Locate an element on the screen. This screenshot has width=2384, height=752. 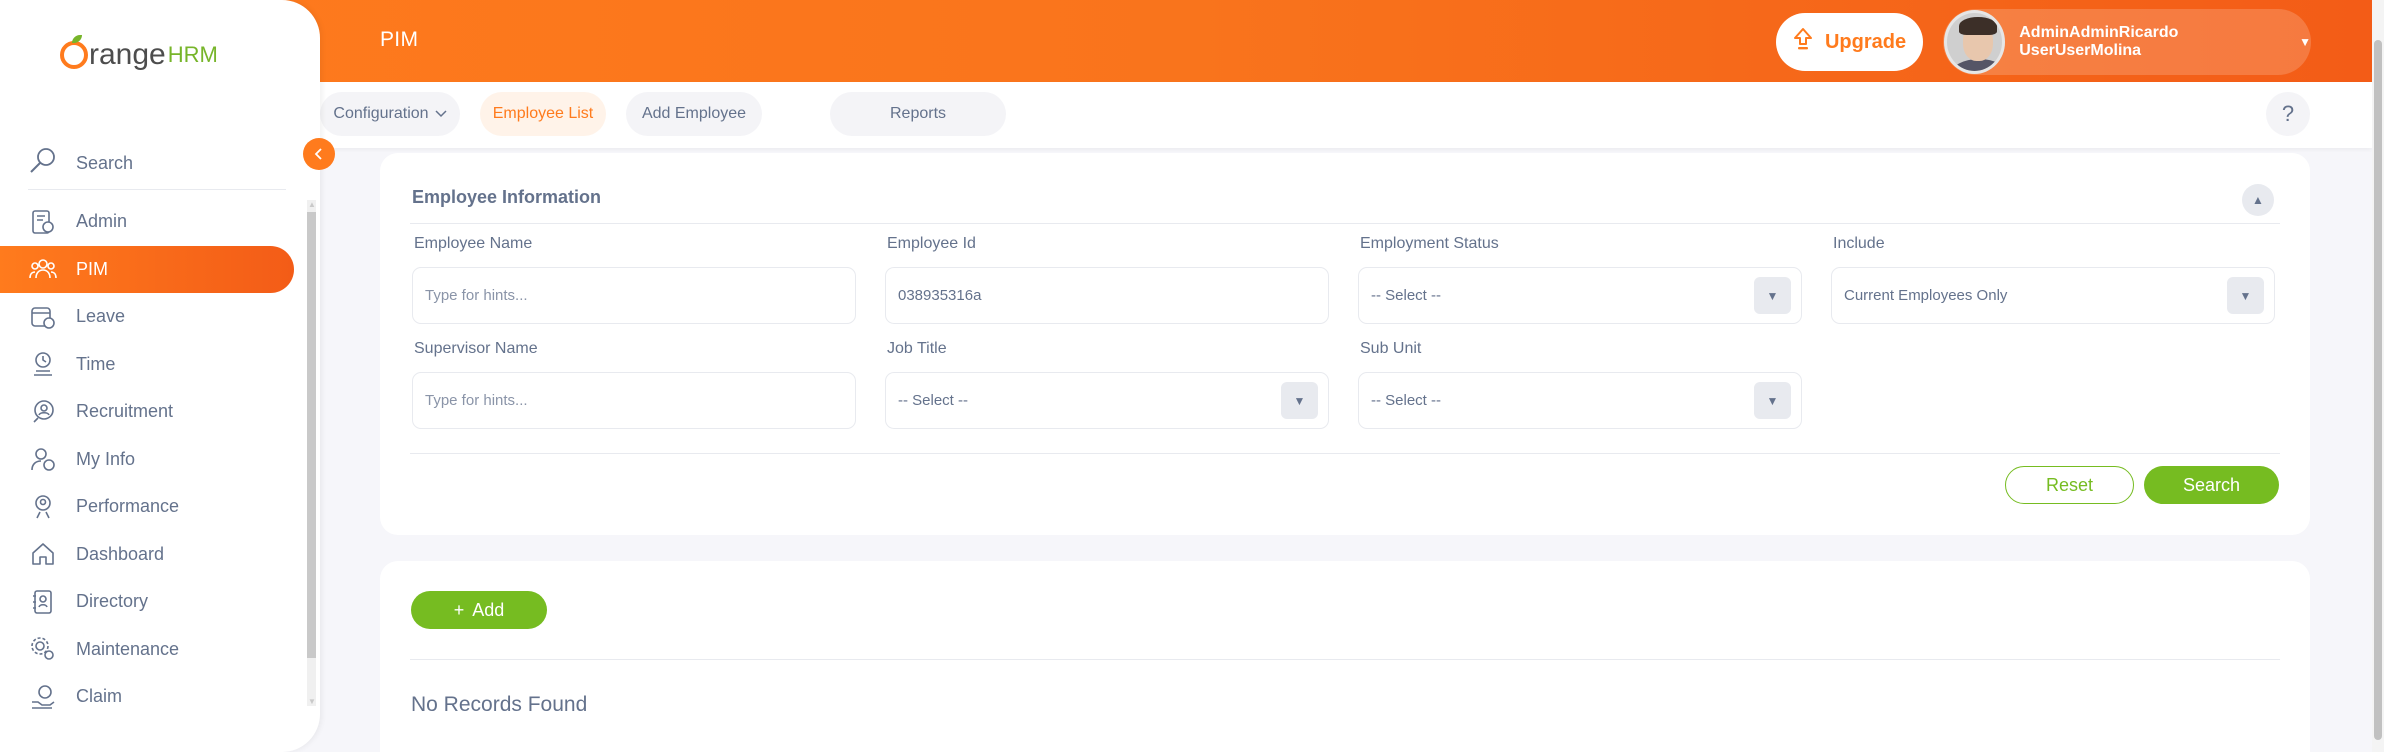
page-title: PIM is located at coordinates (399, 39).